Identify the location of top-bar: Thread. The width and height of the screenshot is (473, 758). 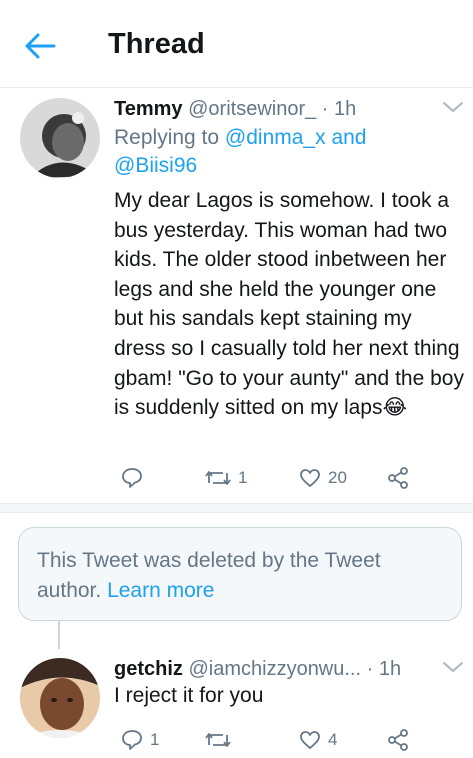
(236, 44).